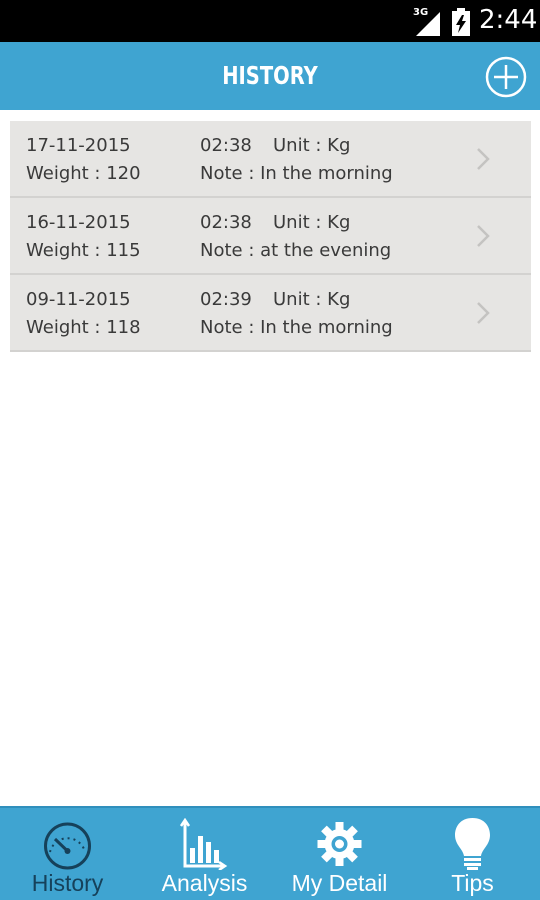 The width and height of the screenshot is (540, 900). I want to click on bottom-tab-bar: History Analysis My Detail Tips, so click(270, 853).